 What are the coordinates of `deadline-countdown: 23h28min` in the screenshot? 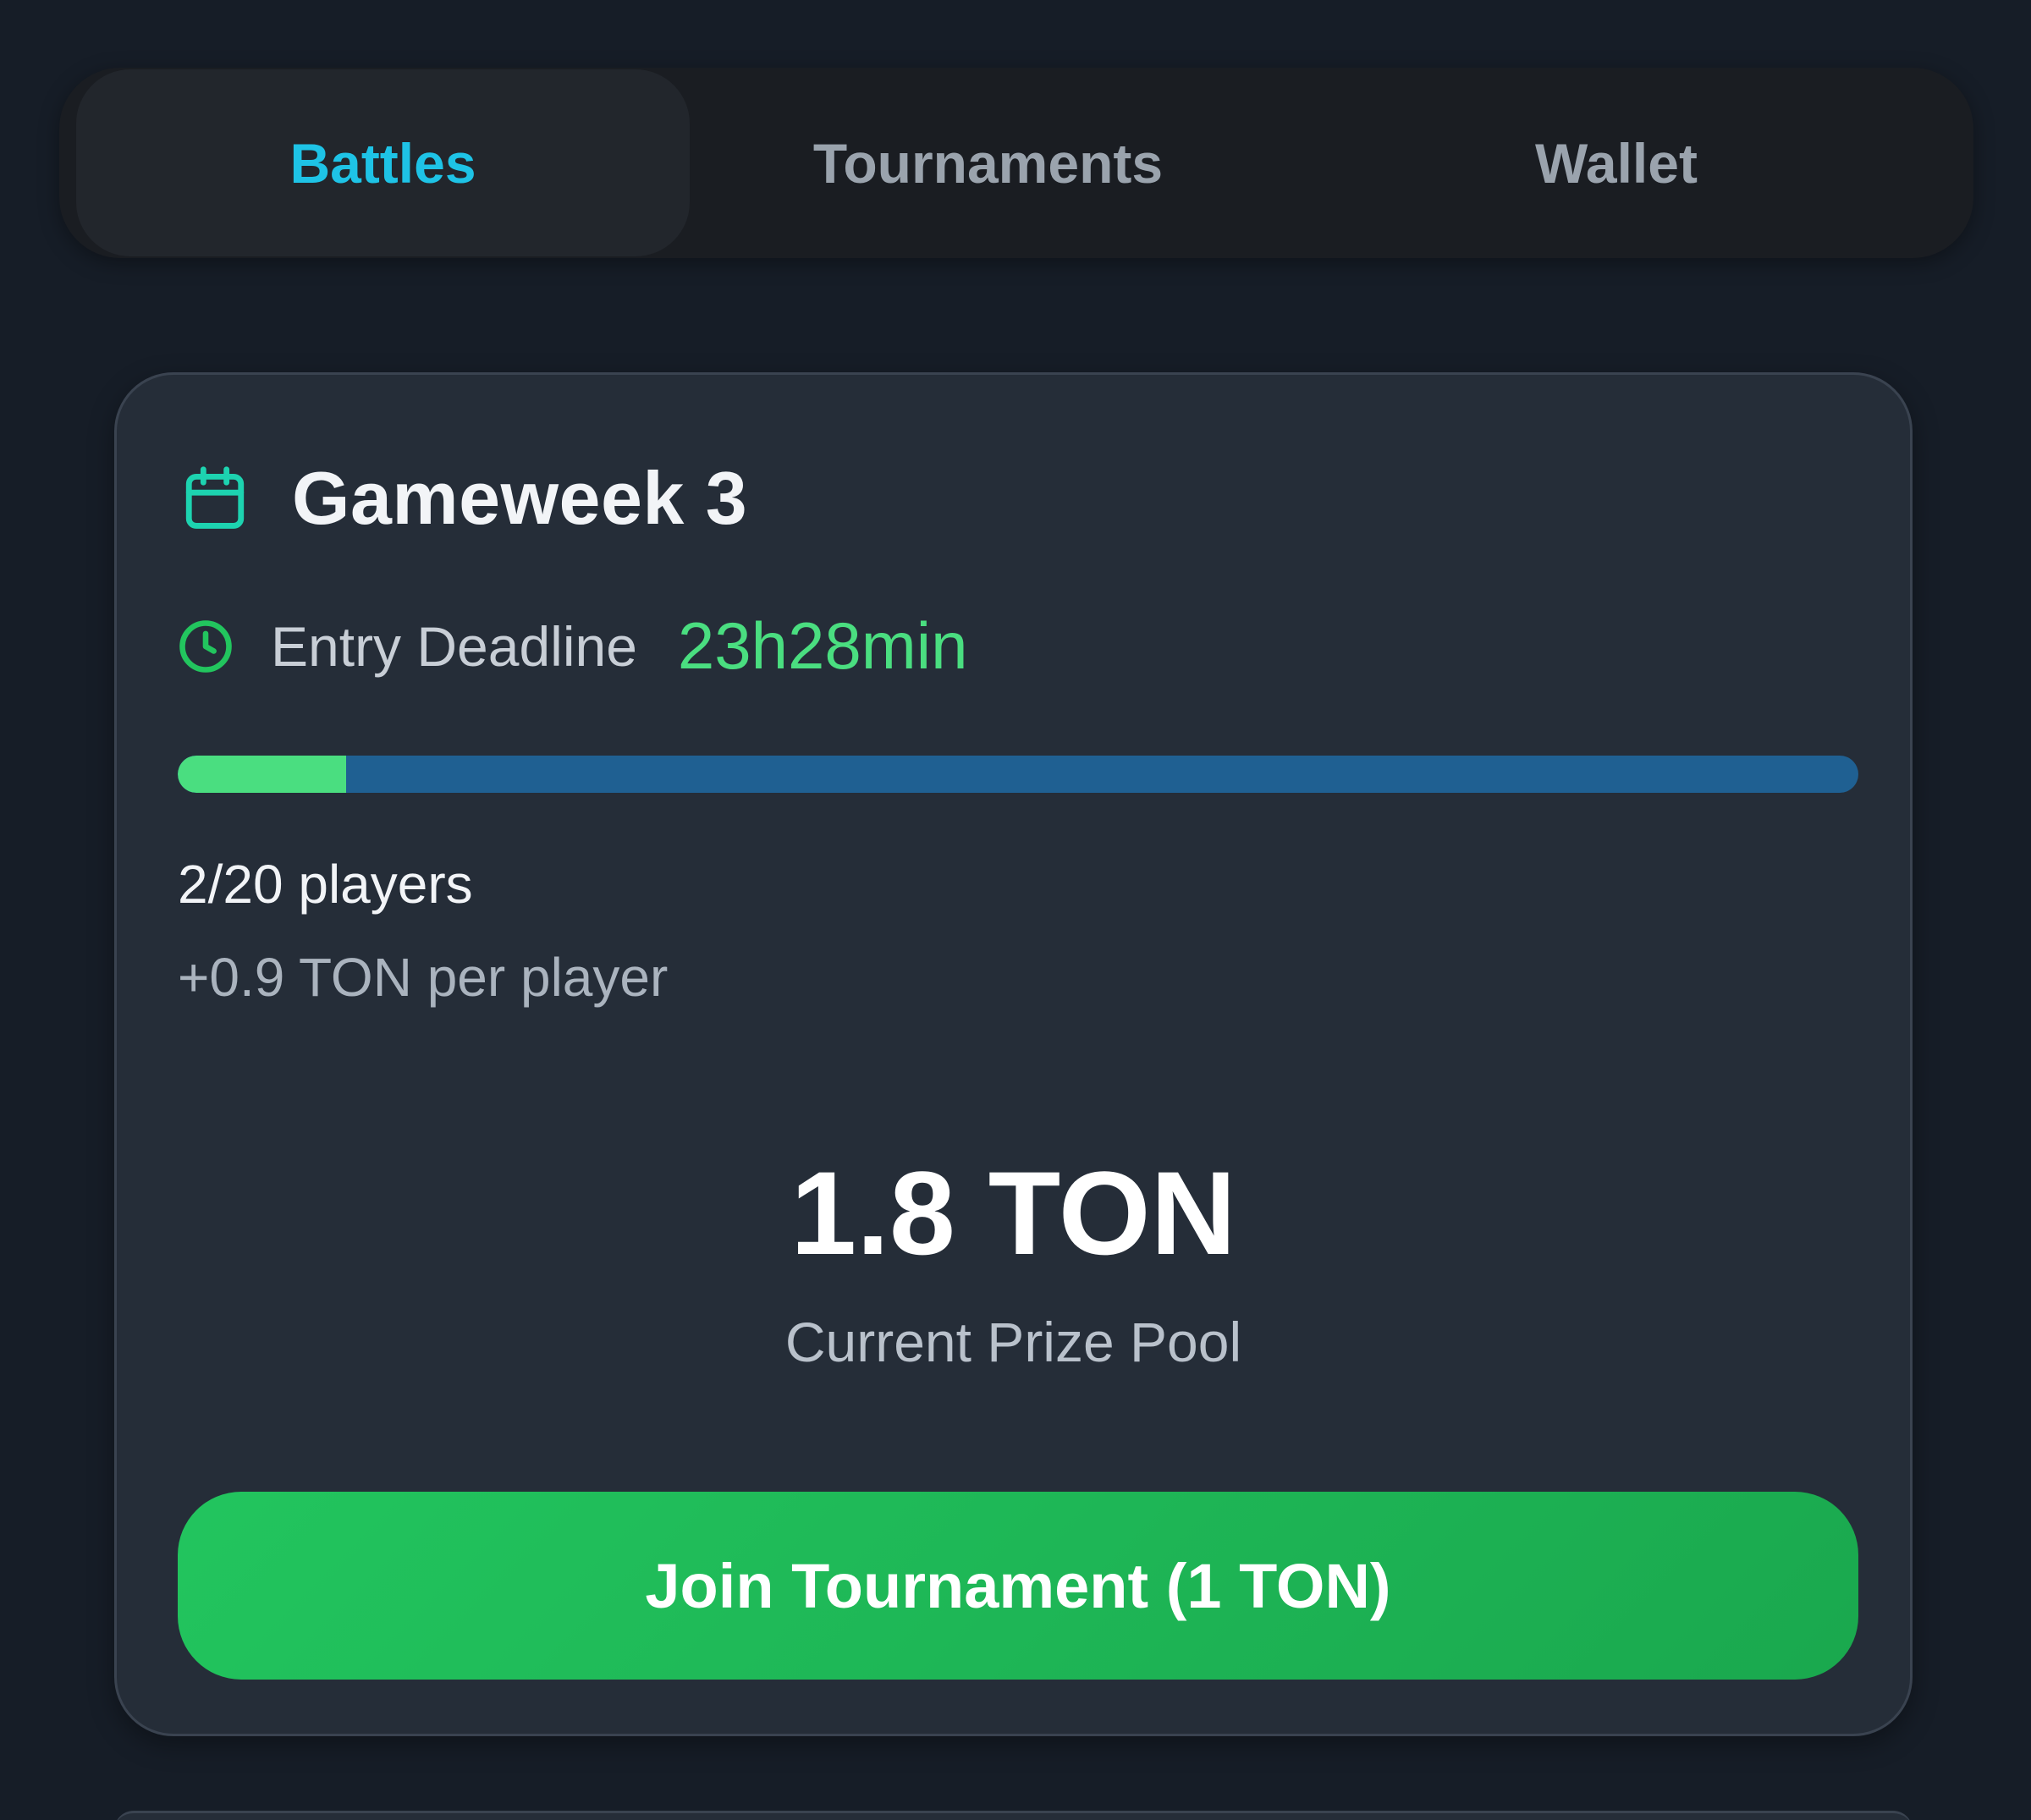 It's located at (822, 645).